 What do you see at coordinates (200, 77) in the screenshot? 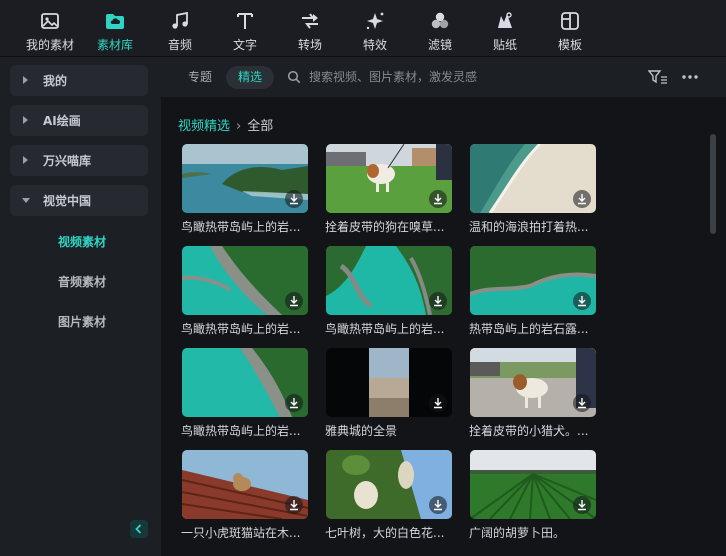
I see `topic-tab: 专题` at bounding box center [200, 77].